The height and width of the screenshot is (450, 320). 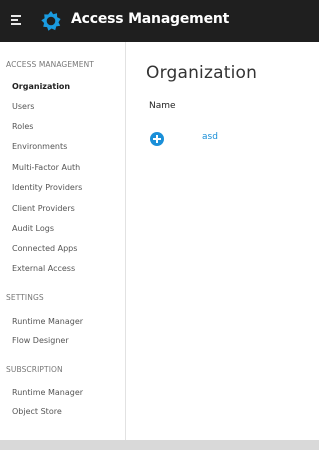 What do you see at coordinates (41, 86) in the screenshot?
I see `sidebar-item-organization: Organization` at bounding box center [41, 86].